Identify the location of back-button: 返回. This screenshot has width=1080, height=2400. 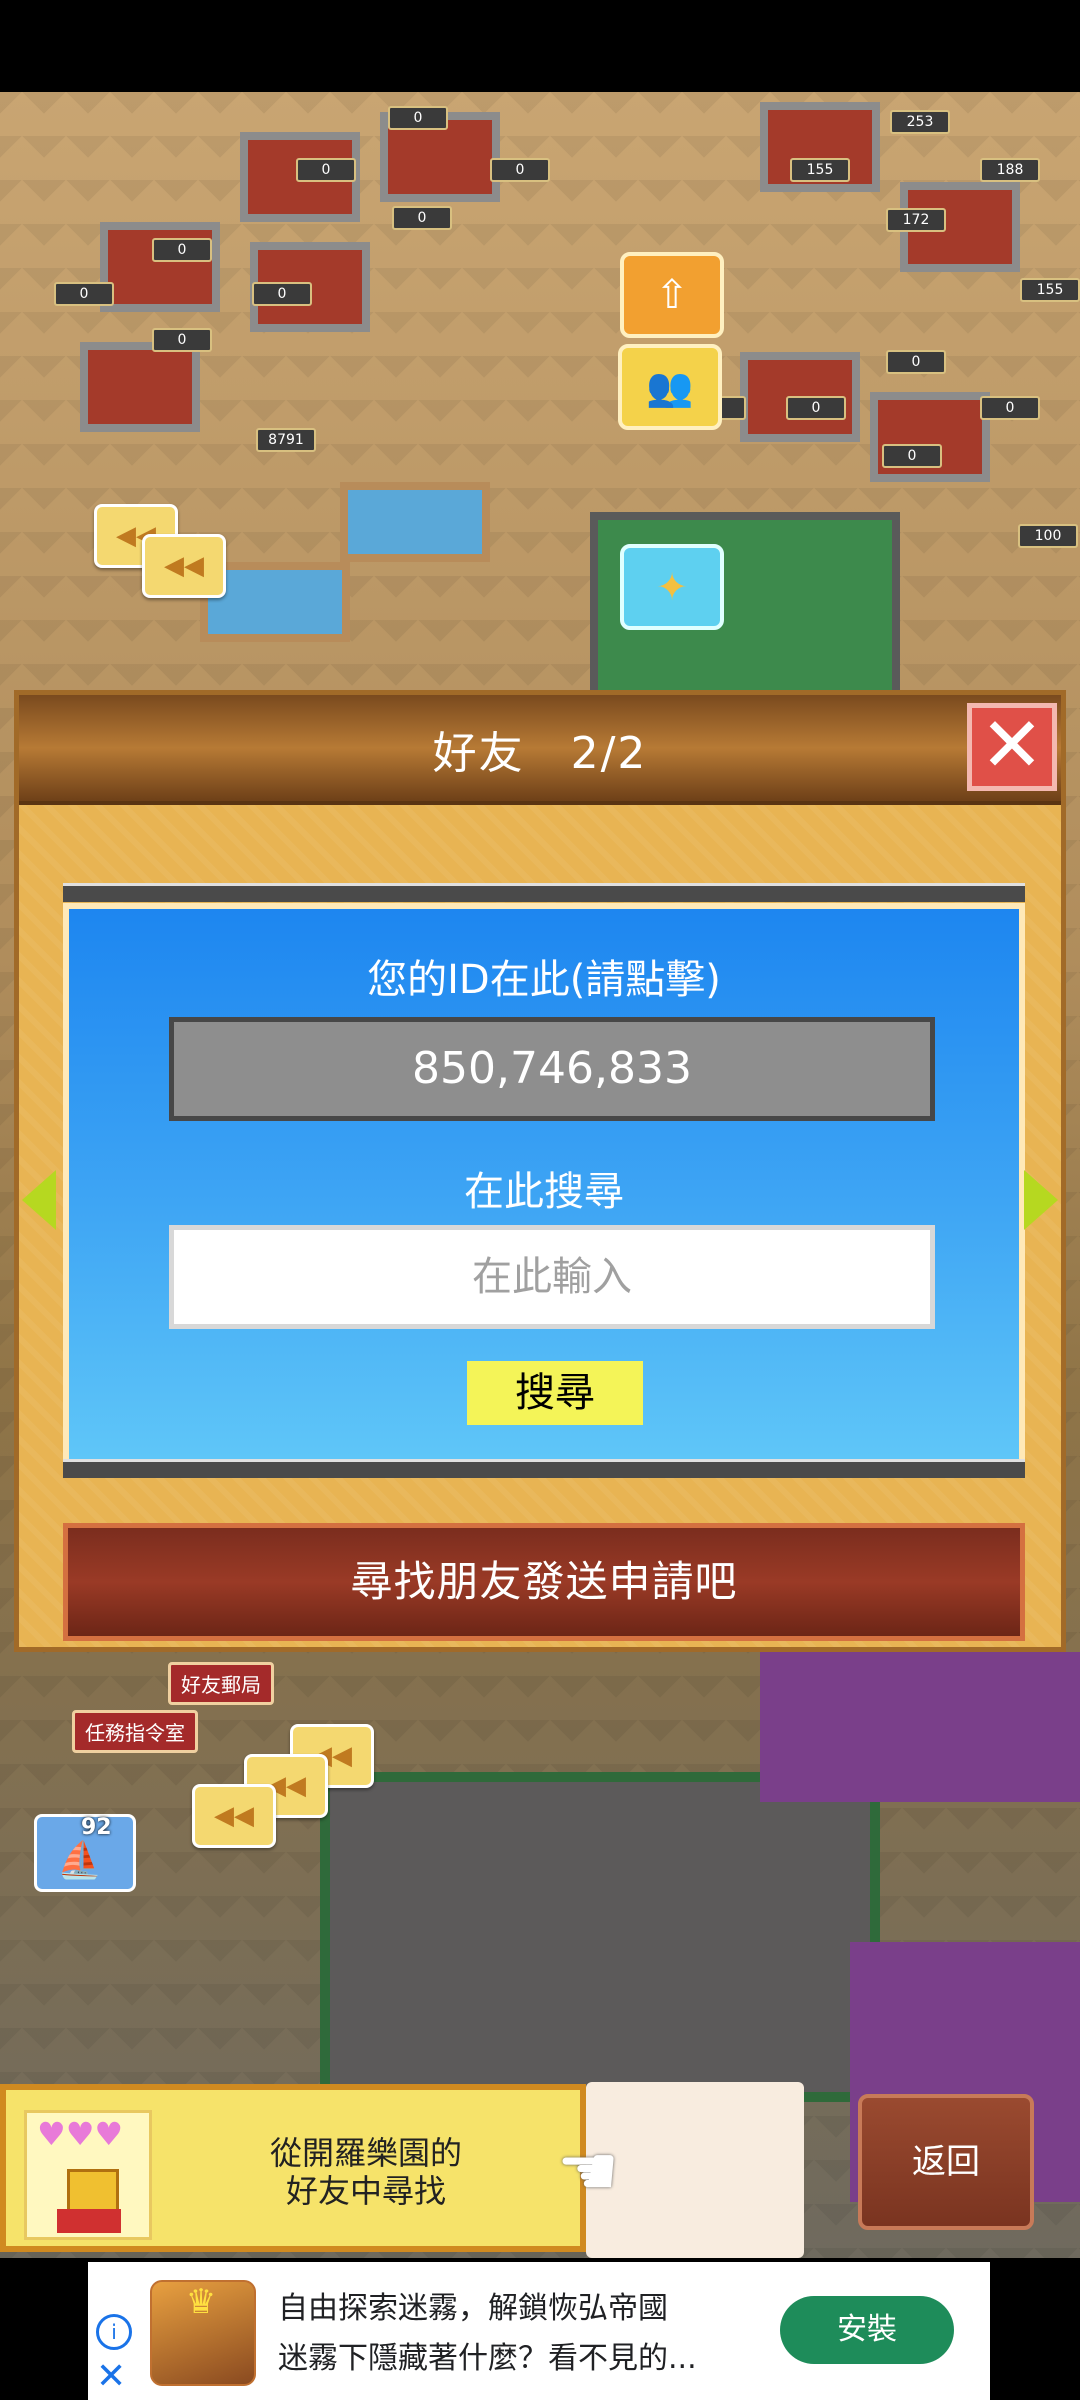
(946, 2162).